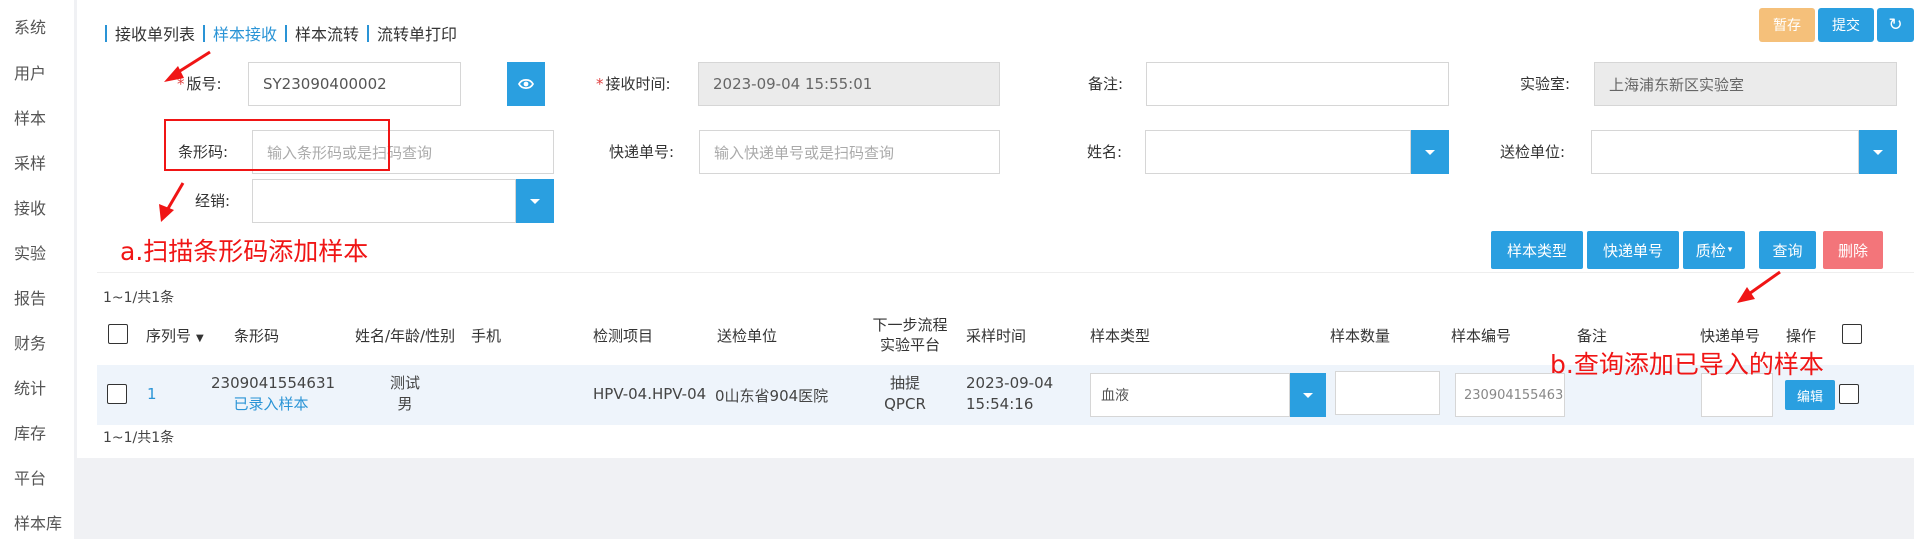  I want to click on name-dropdown-button, so click(1430, 152).